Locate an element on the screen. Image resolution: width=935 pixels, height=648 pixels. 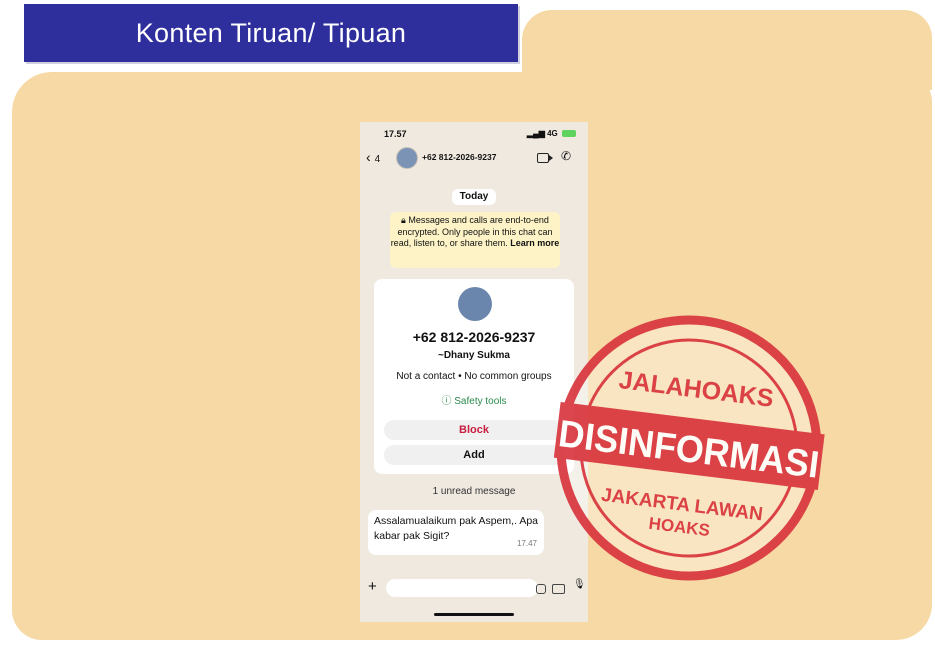
microphone-icon: 🎙︎ is located at coordinates (579, 584).